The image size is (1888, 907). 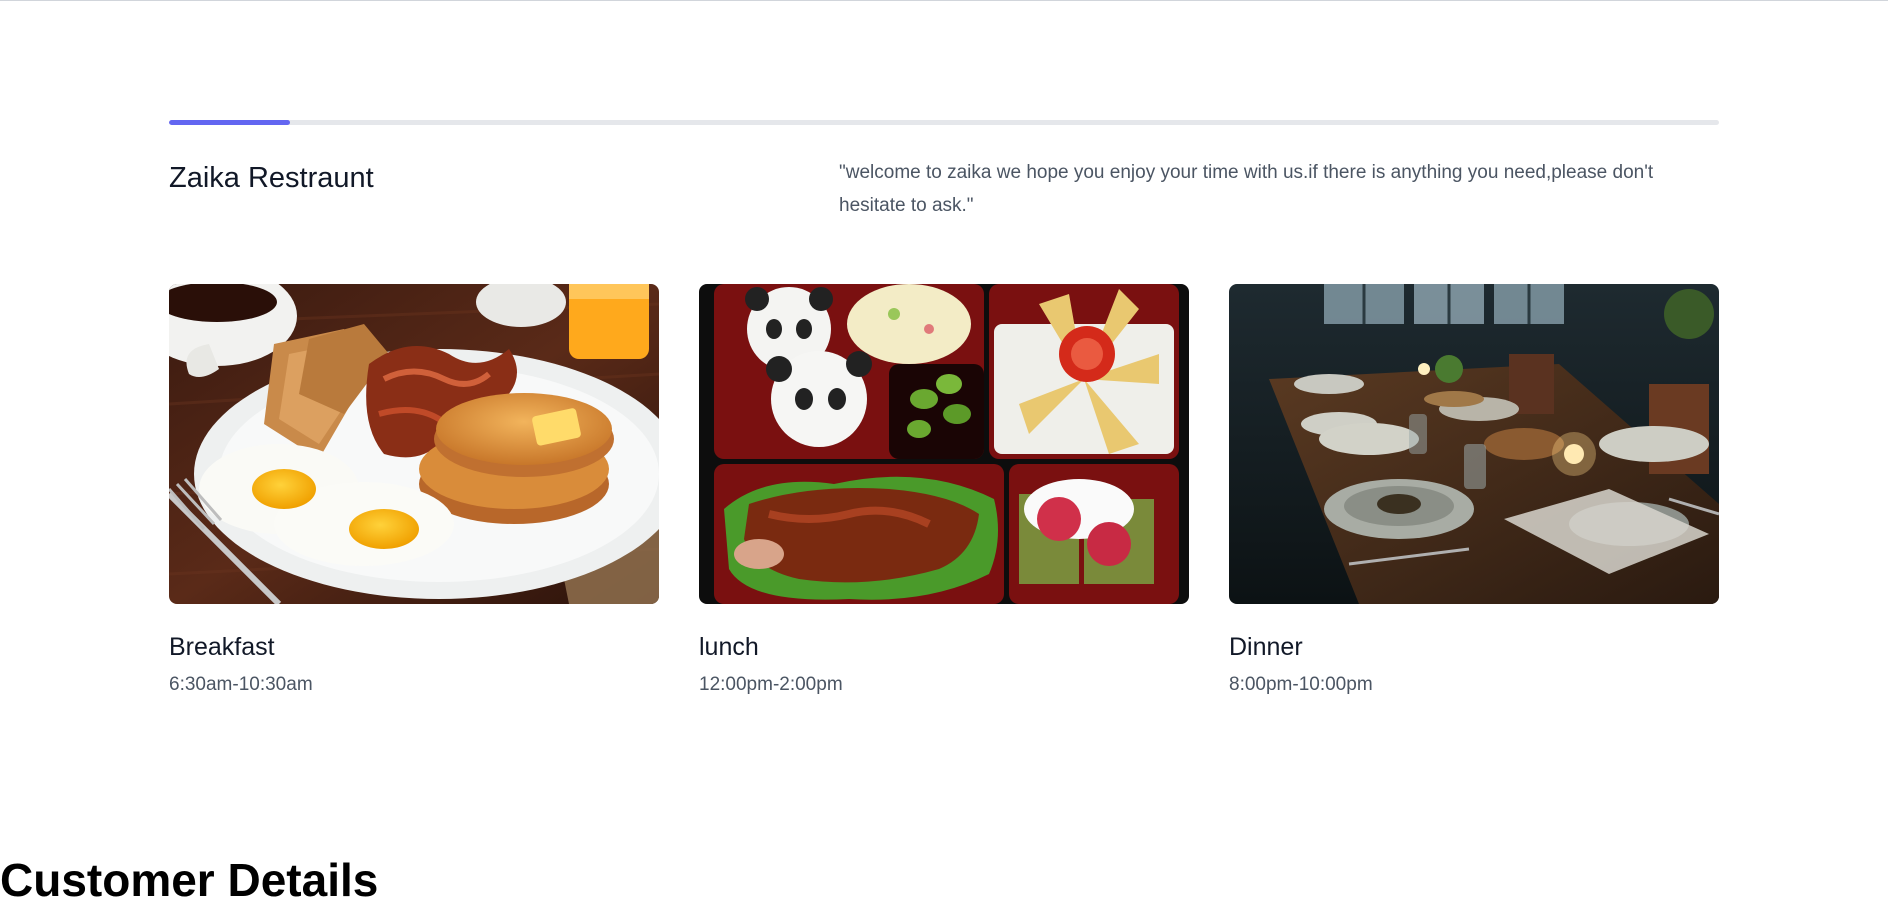 What do you see at coordinates (229, 122) in the screenshot?
I see `progress-fill` at bounding box center [229, 122].